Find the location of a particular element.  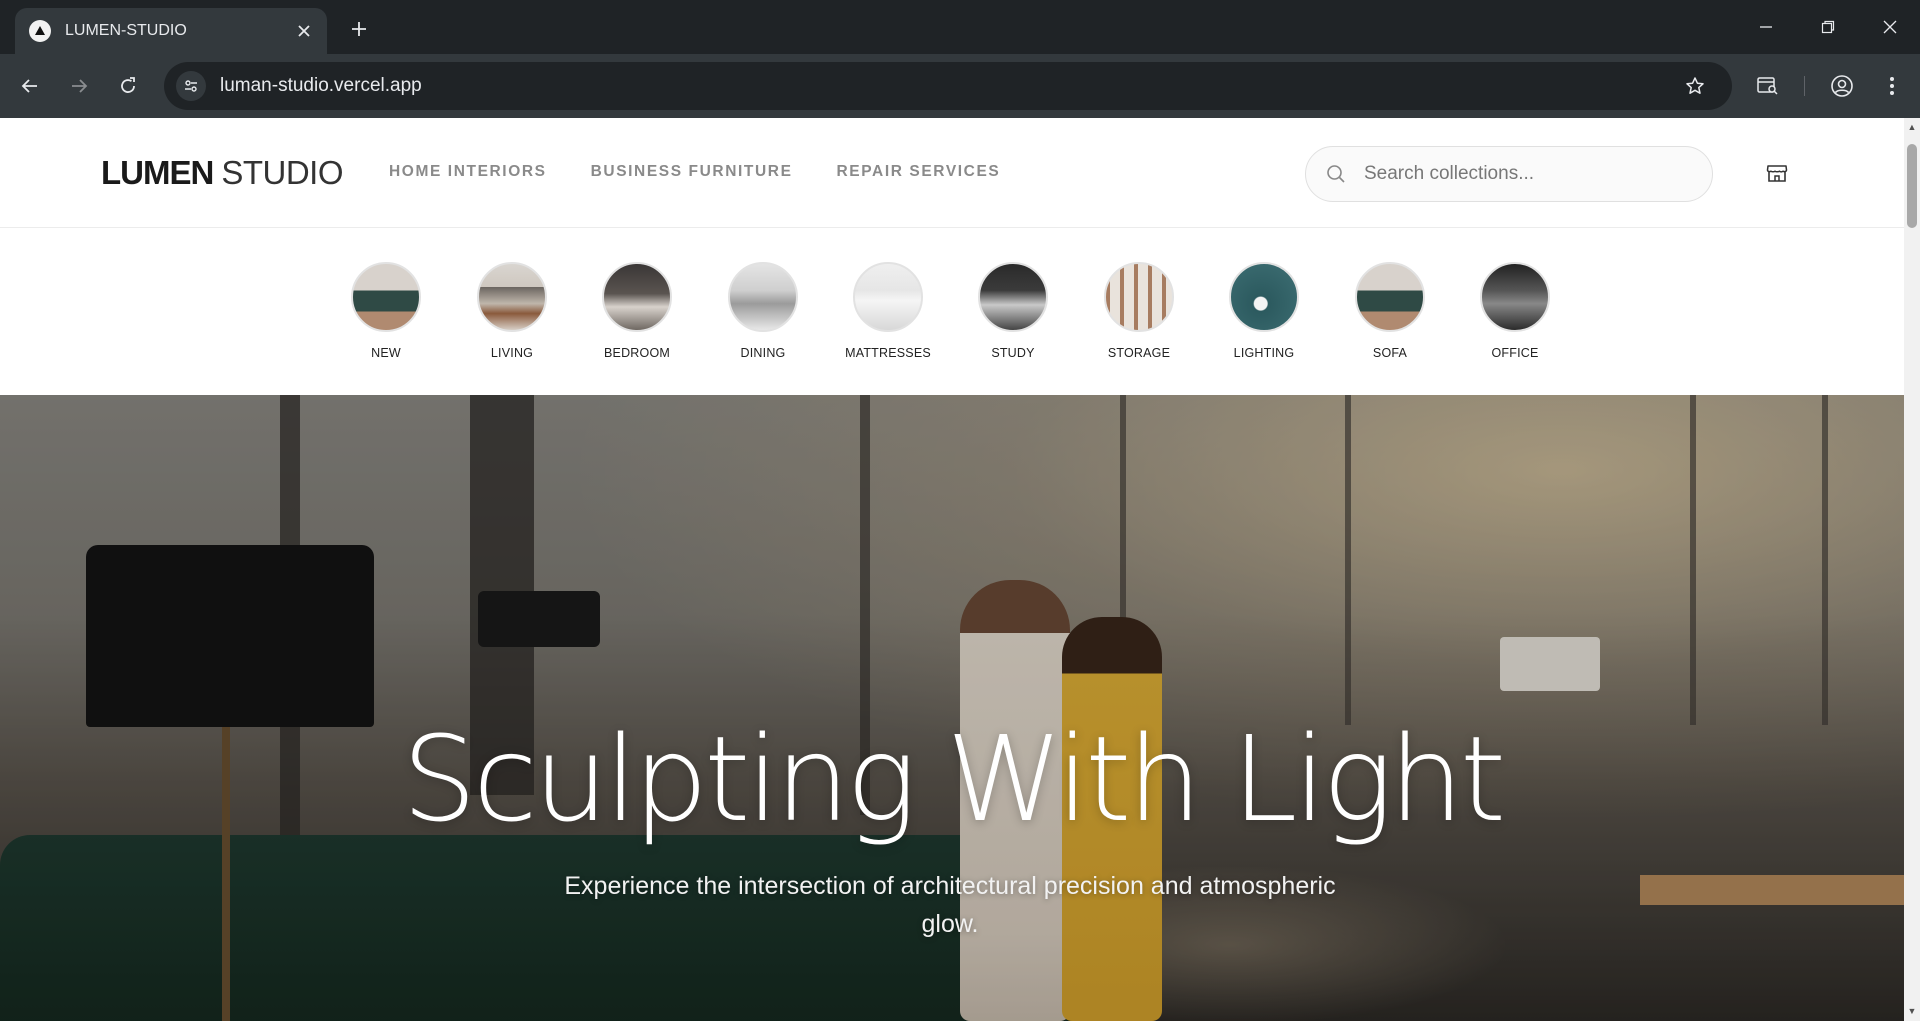

reload-icon is located at coordinates (128, 86).